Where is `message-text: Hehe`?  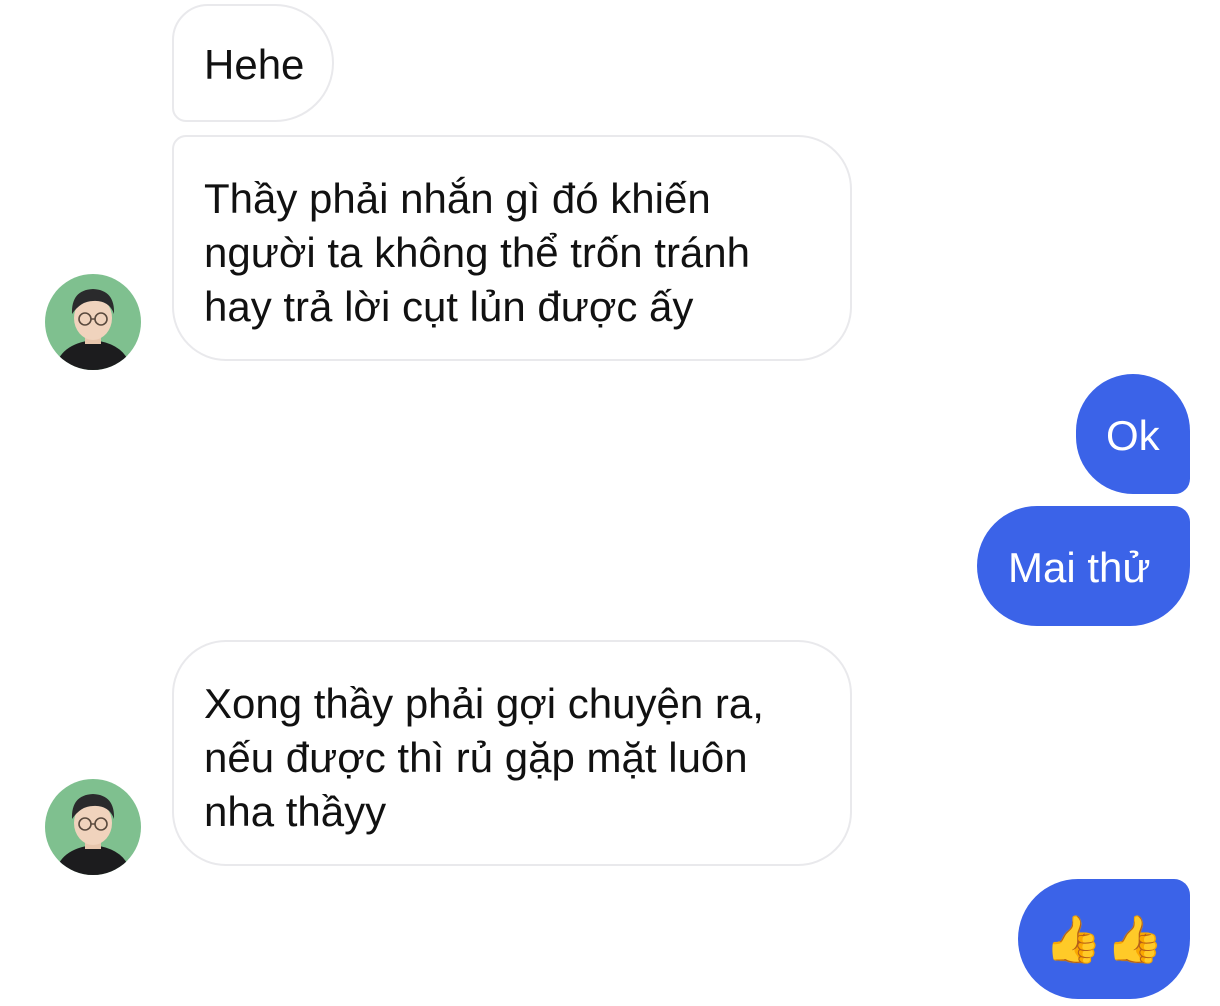 message-text: Hehe is located at coordinates (254, 64).